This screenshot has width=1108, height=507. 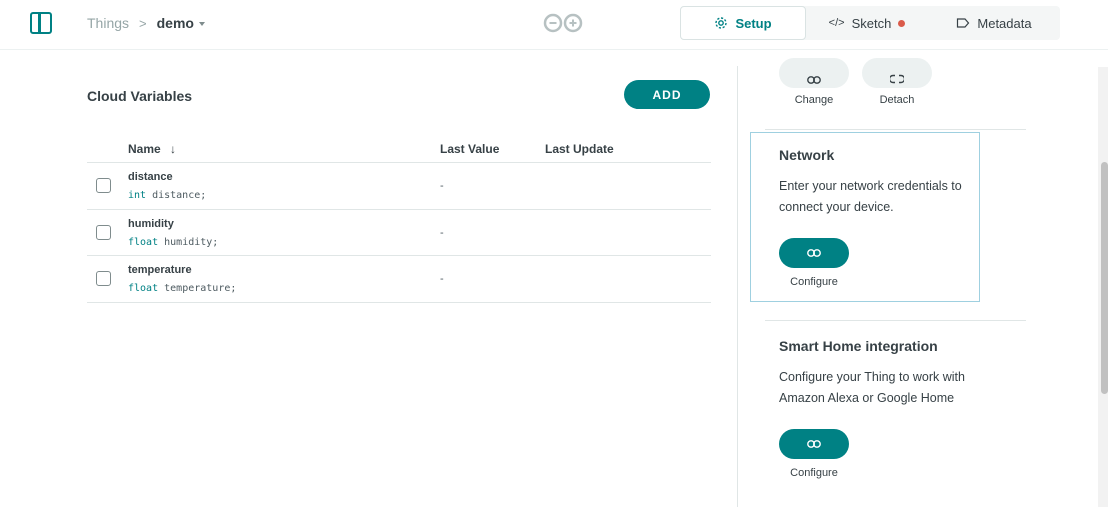 I want to click on smart-home-configure-button, so click(x=814, y=444).